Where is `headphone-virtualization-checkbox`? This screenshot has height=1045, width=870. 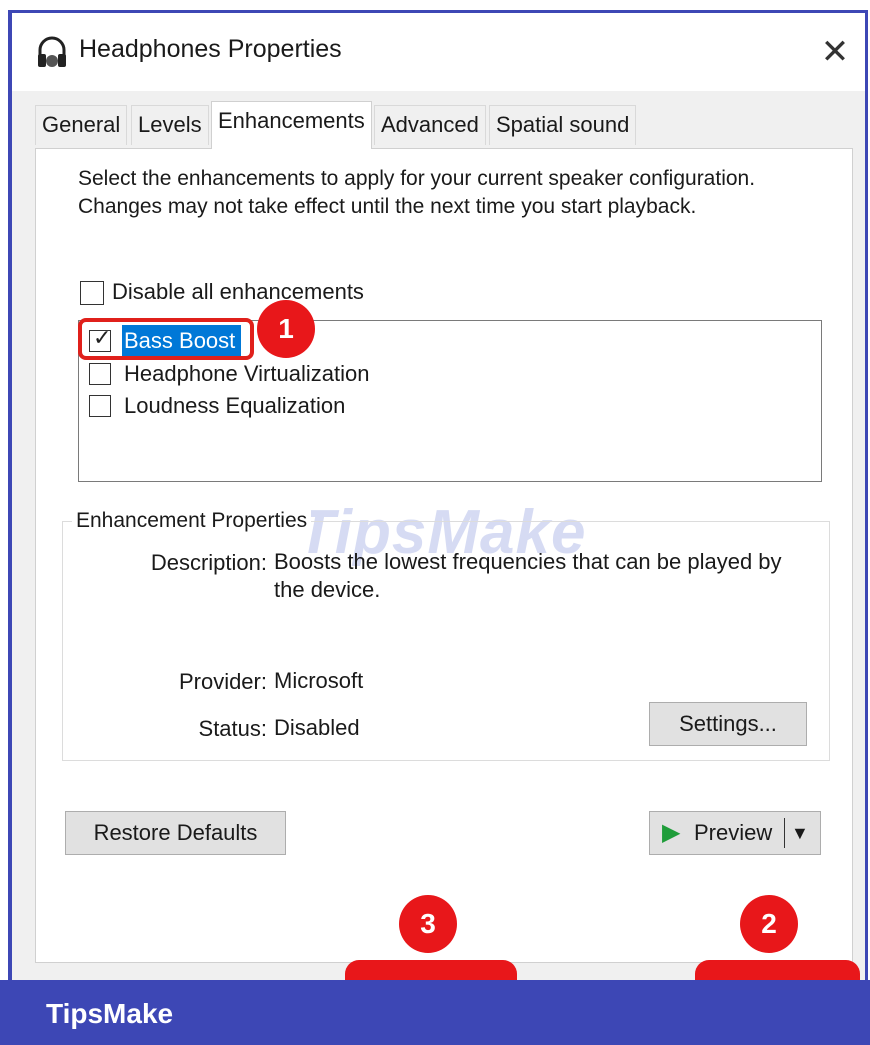
headphone-virtualization-checkbox is located at coordinates (100, 374).